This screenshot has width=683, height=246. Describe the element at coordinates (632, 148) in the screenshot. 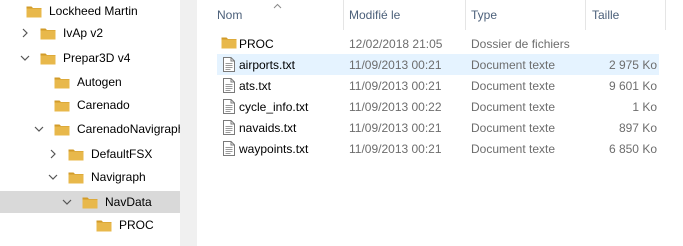

I see `file-size: 6 850 Ko` at that location.